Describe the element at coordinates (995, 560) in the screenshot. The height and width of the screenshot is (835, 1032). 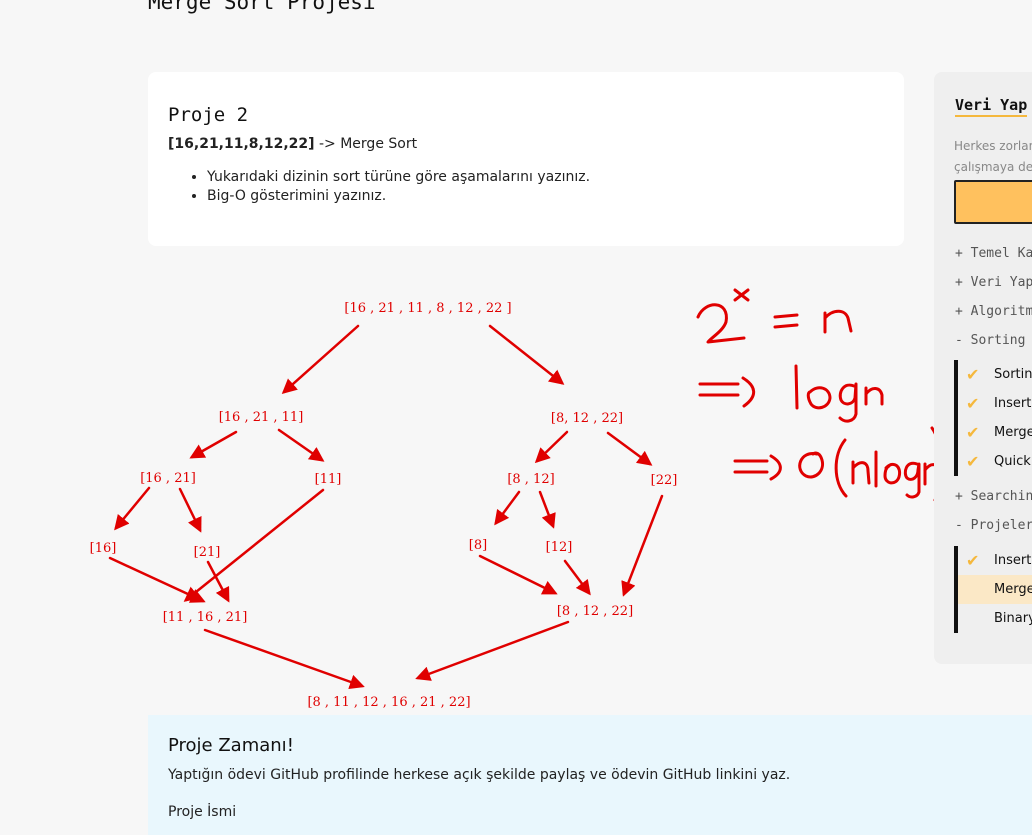
I see `sidebar-item-insertion-project: ✔ Insertio` at that location.